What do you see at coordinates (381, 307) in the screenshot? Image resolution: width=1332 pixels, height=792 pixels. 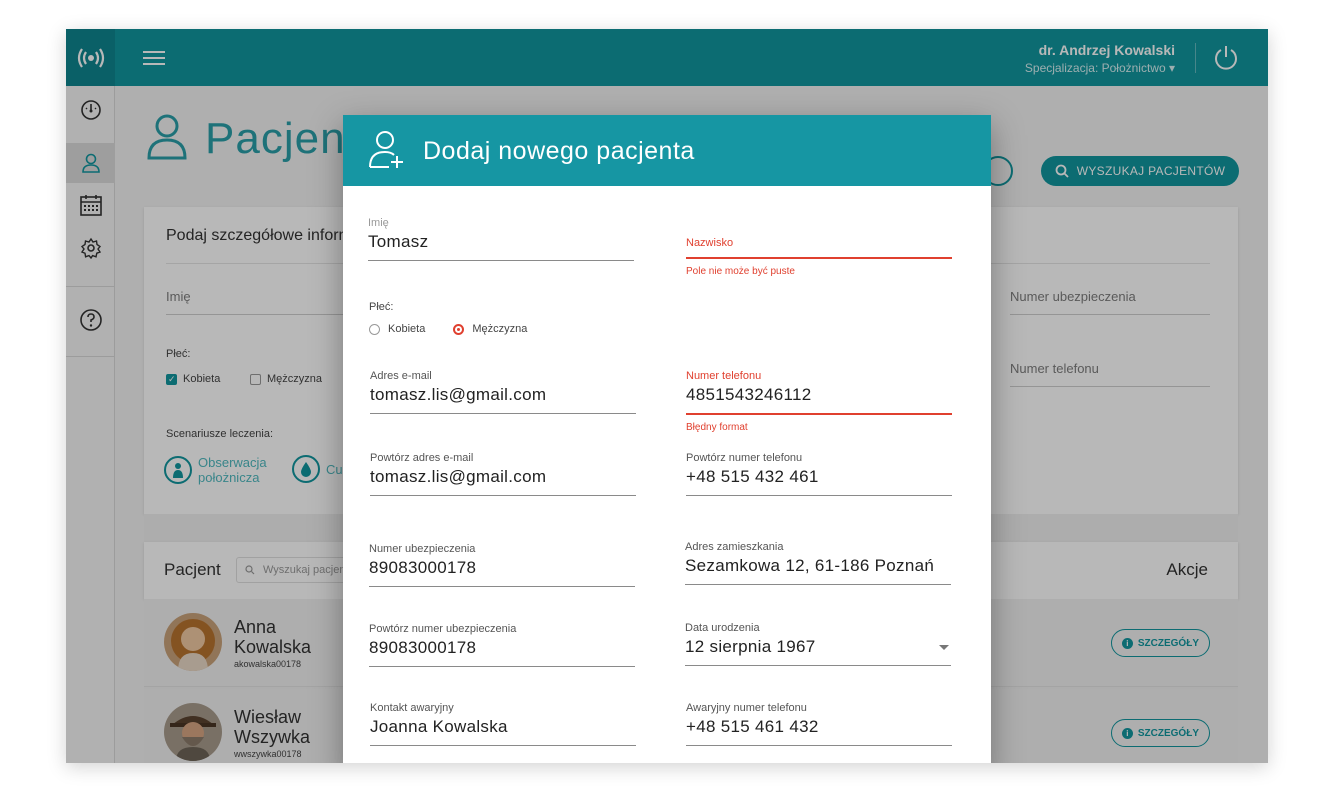 I see `gender-label: Płeć:` at bounding box center [381, 307].